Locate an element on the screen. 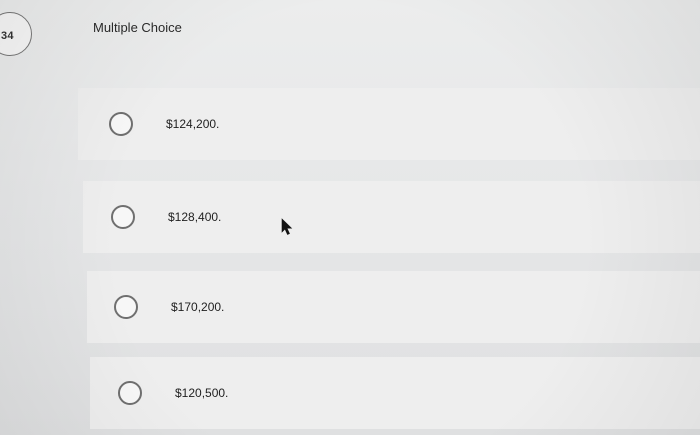 The width and height of the screenshot is (700, 435). answer-option-2-label: $128,400. is located at coordinates (195, 217).